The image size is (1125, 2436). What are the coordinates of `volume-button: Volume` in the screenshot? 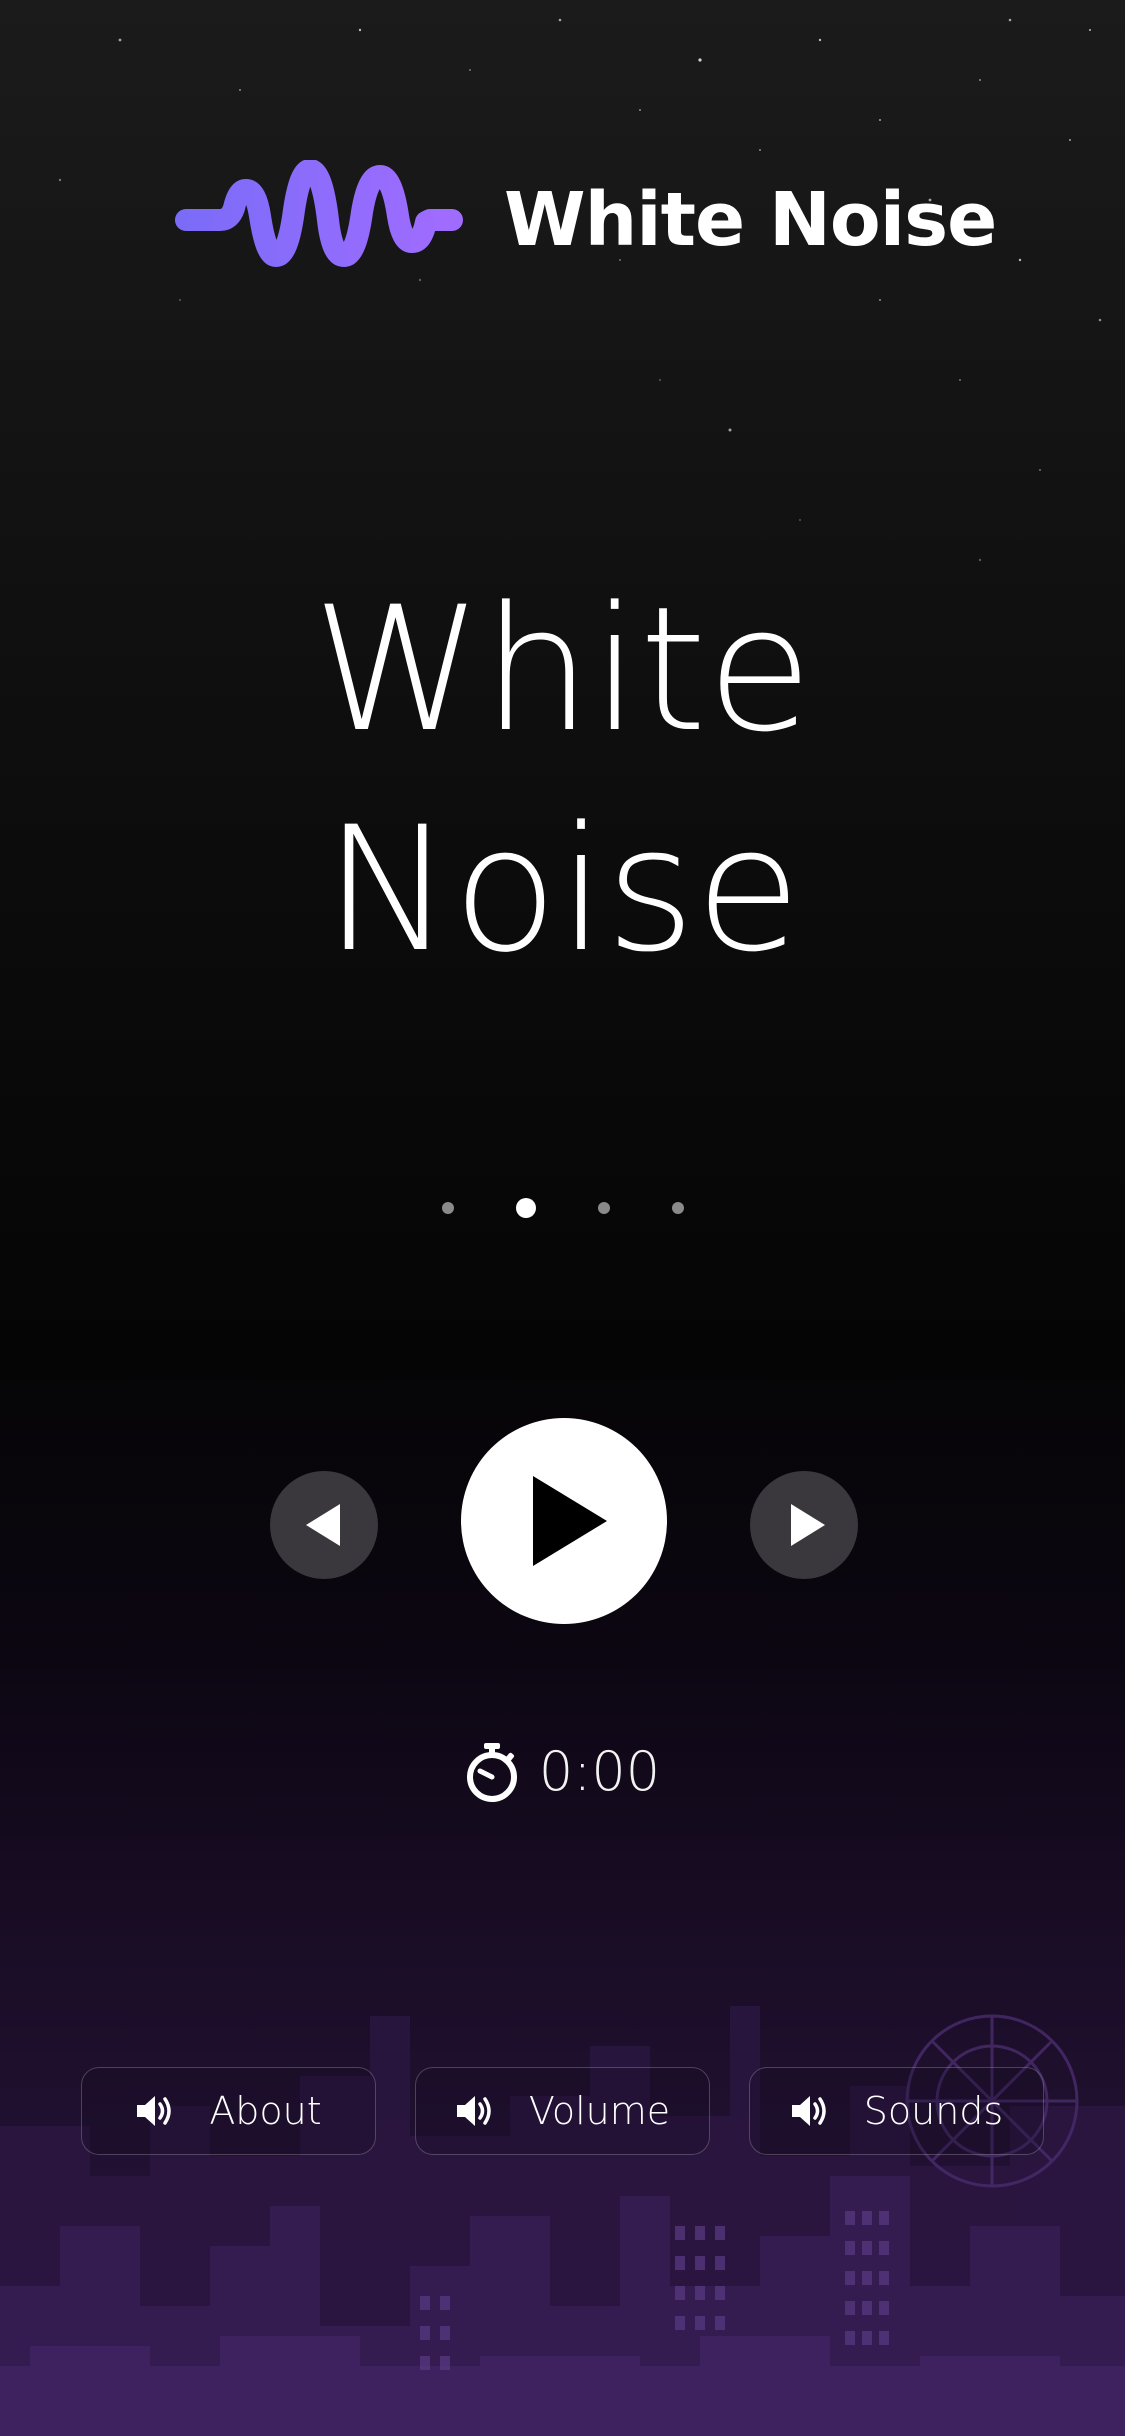 It's located at (562, 2111).